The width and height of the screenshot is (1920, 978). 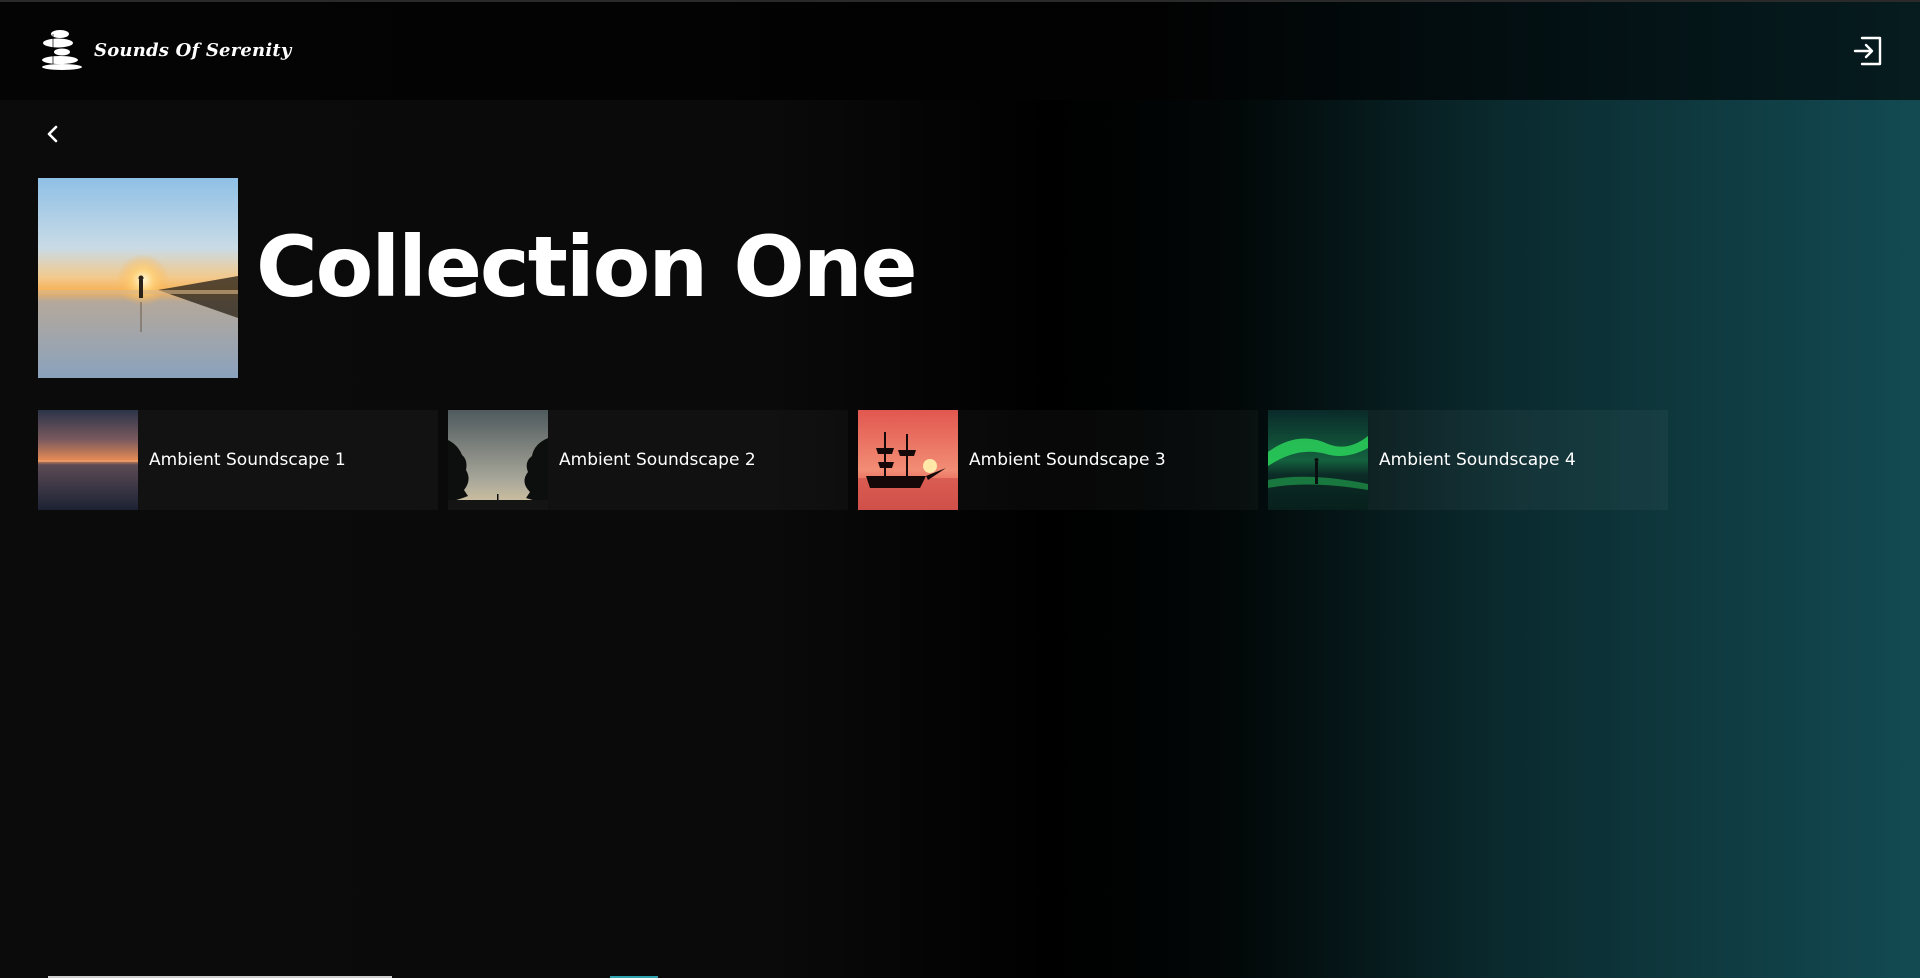 I want to click on logout-button, so click(x=1868, y=51).